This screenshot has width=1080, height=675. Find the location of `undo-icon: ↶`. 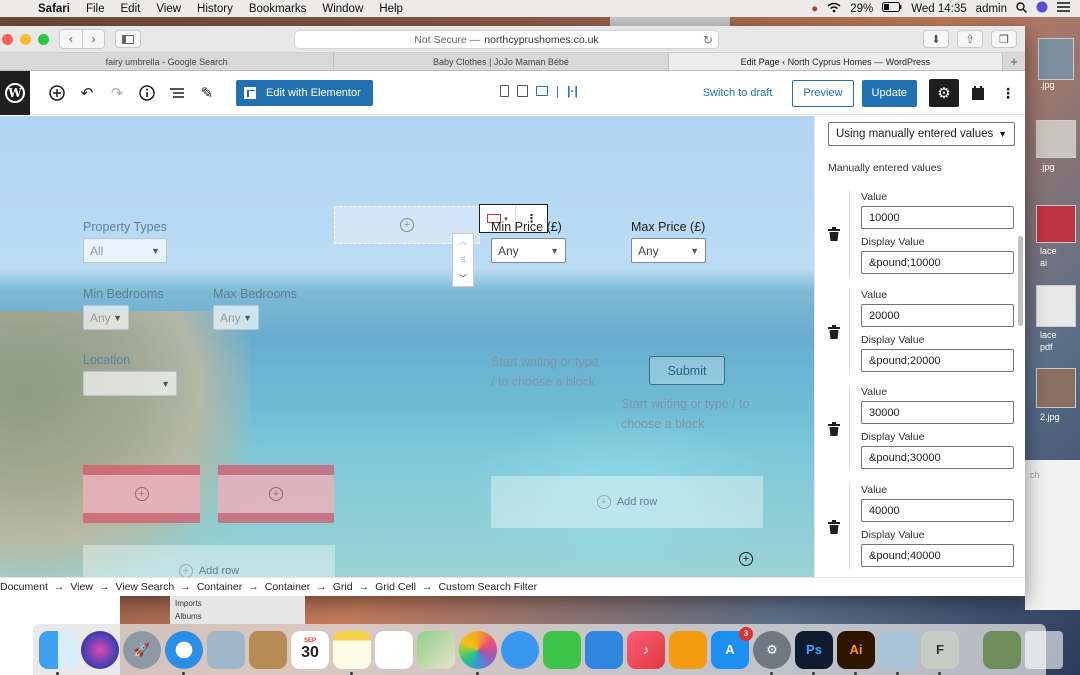

undo-icon: ↶ is located at coordinates (87, 93).